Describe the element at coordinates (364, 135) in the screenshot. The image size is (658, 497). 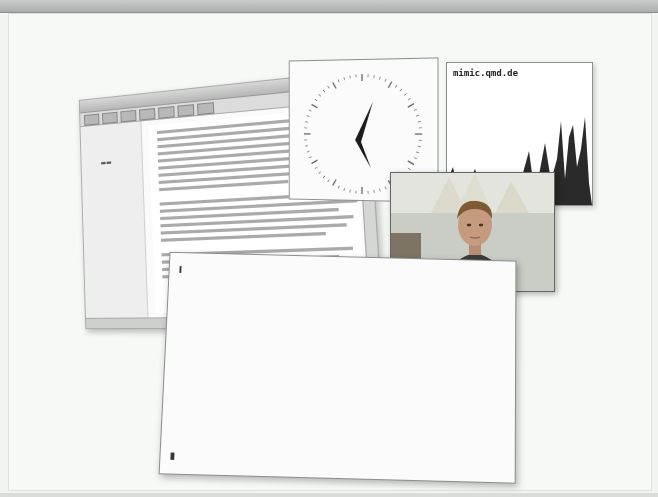
I see `clock-hand` at that location.